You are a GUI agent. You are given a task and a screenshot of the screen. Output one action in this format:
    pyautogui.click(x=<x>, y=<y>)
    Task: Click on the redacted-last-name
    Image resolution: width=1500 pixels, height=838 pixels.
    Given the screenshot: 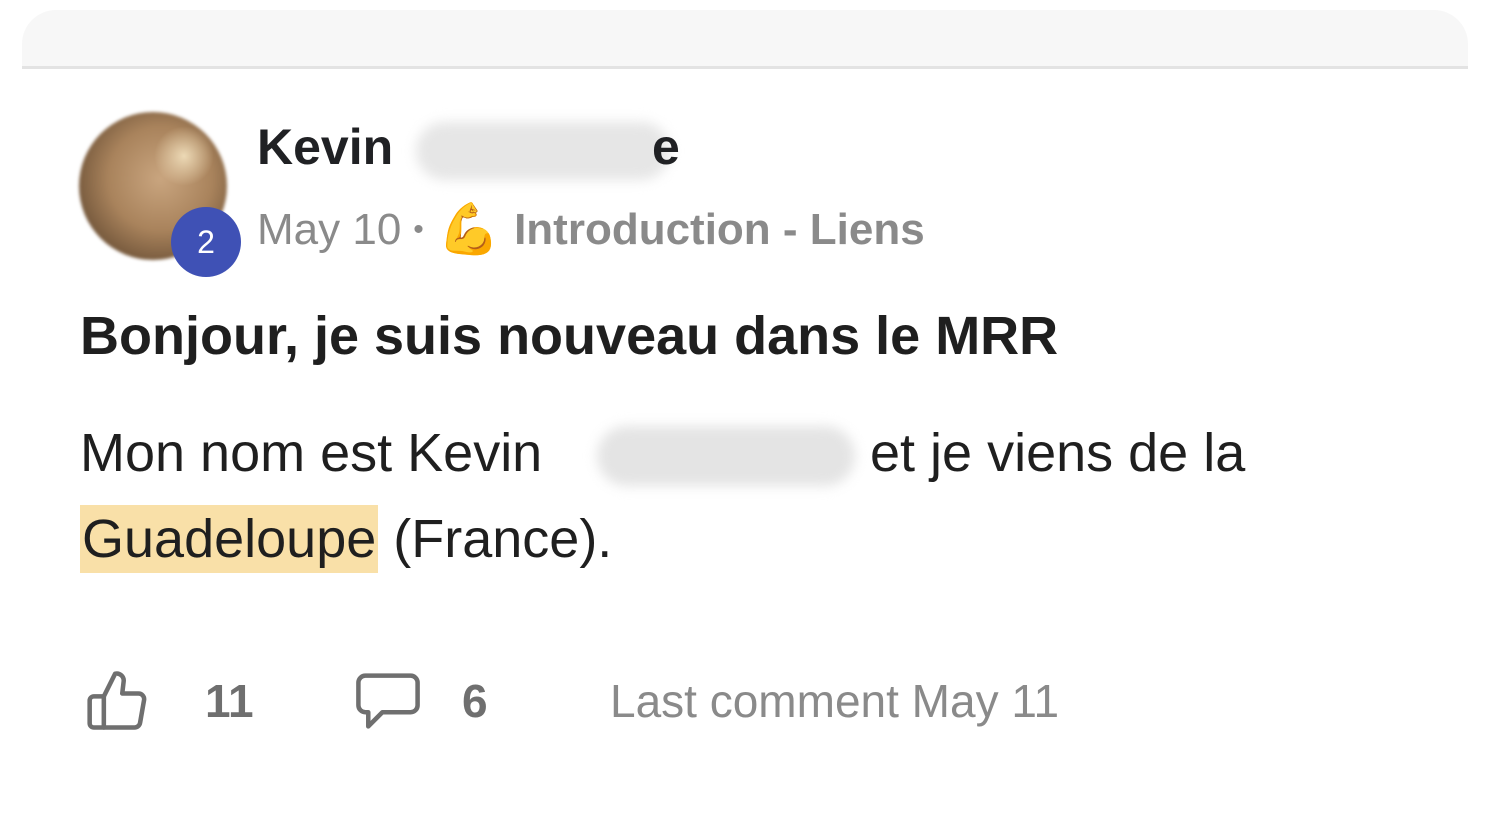 What is the action you would take?
    pyautogui.click(x=543, y=151)
    